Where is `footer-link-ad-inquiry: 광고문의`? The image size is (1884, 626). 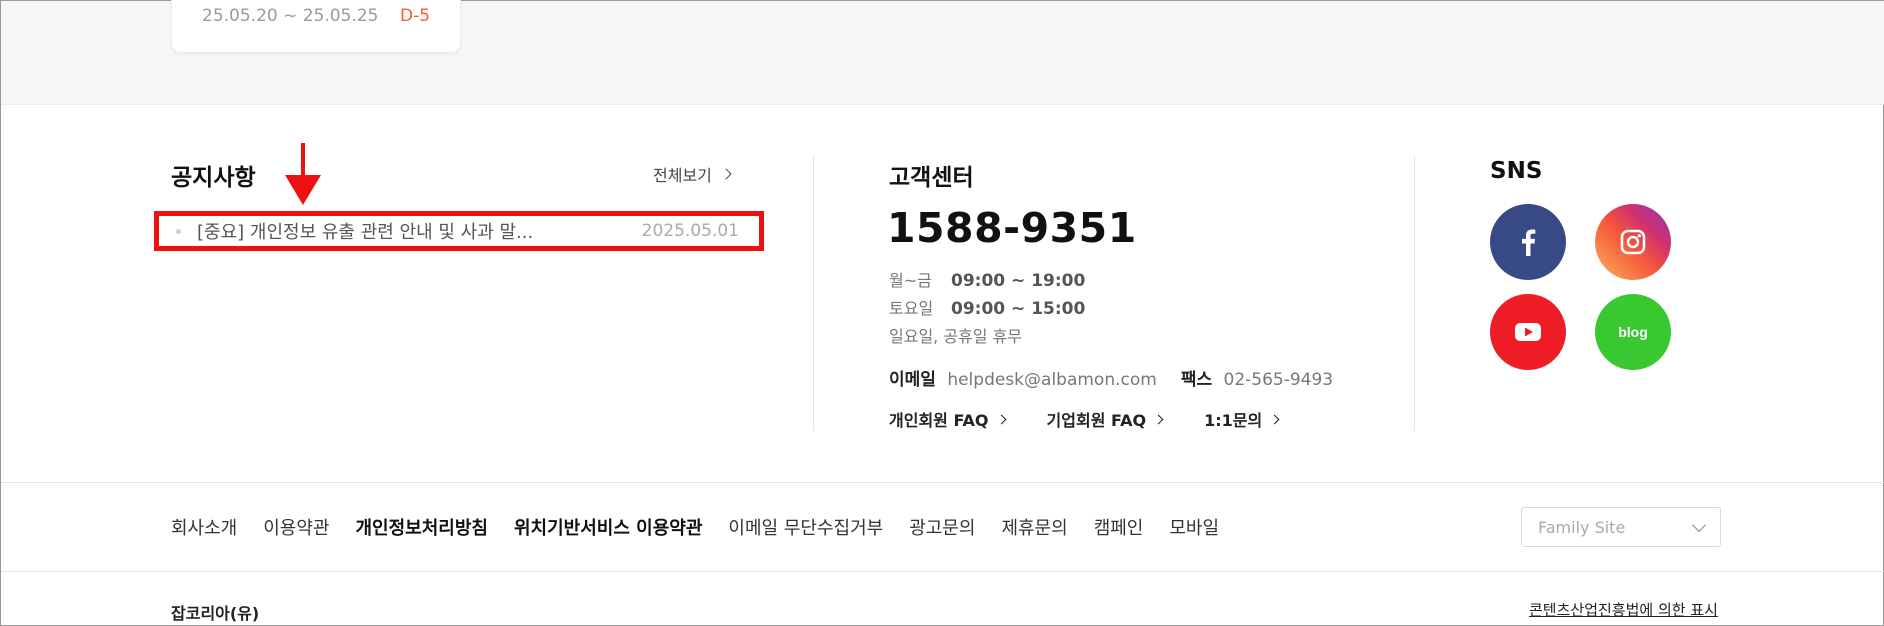 footer-link-ad-inquiry: 광고문의 is located at coordinates (942, 527).